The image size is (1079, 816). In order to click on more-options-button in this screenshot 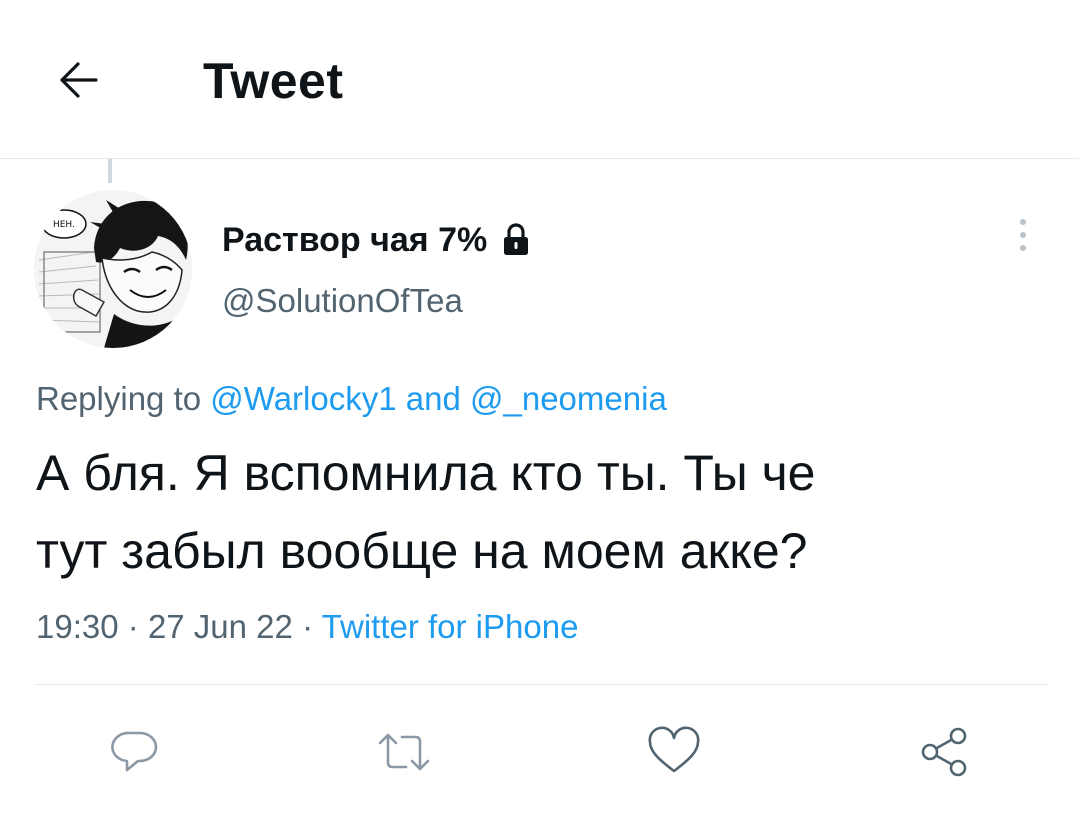, I will do `click(1023, 237)`.